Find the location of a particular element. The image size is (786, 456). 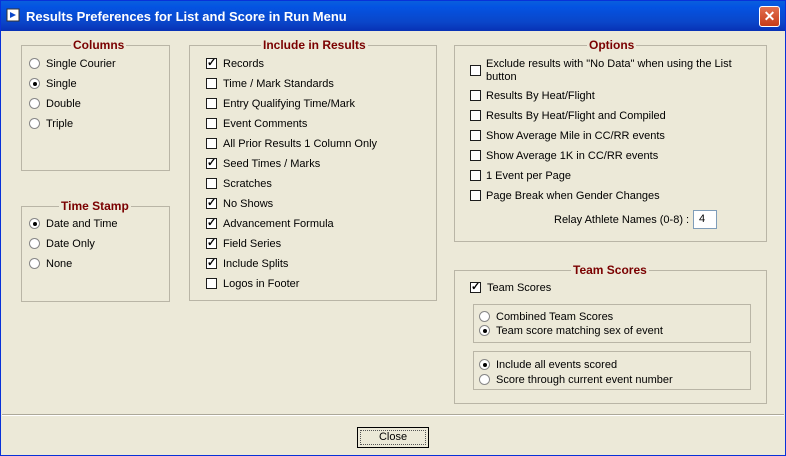

app-icon is located at coordinates (13, 15).